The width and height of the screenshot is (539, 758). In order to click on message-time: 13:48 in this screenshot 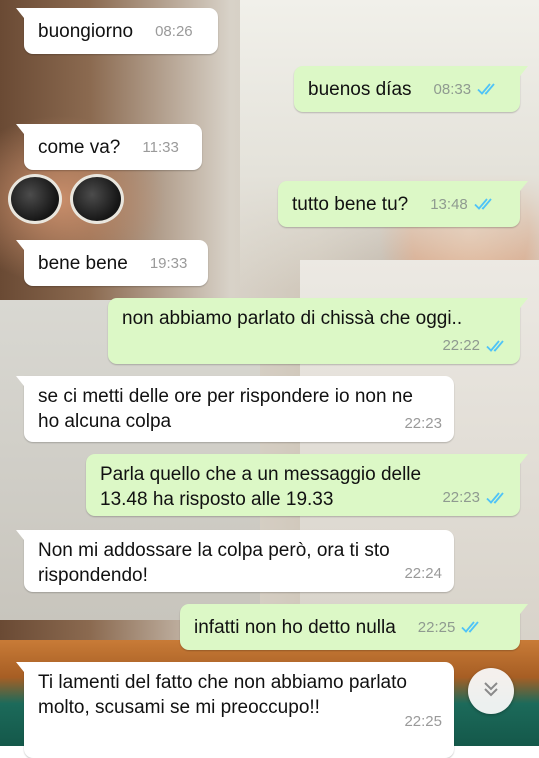, I will do `click(449, 204)`.